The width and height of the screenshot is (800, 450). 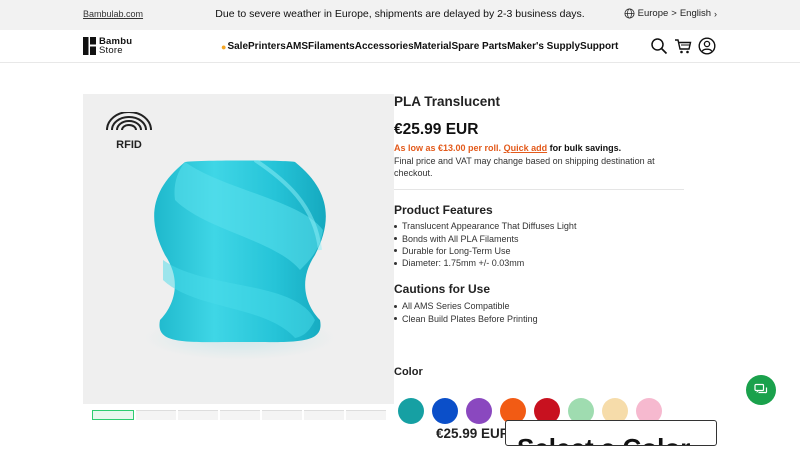 I want to click on search-icon, so click(x=659, y=46).